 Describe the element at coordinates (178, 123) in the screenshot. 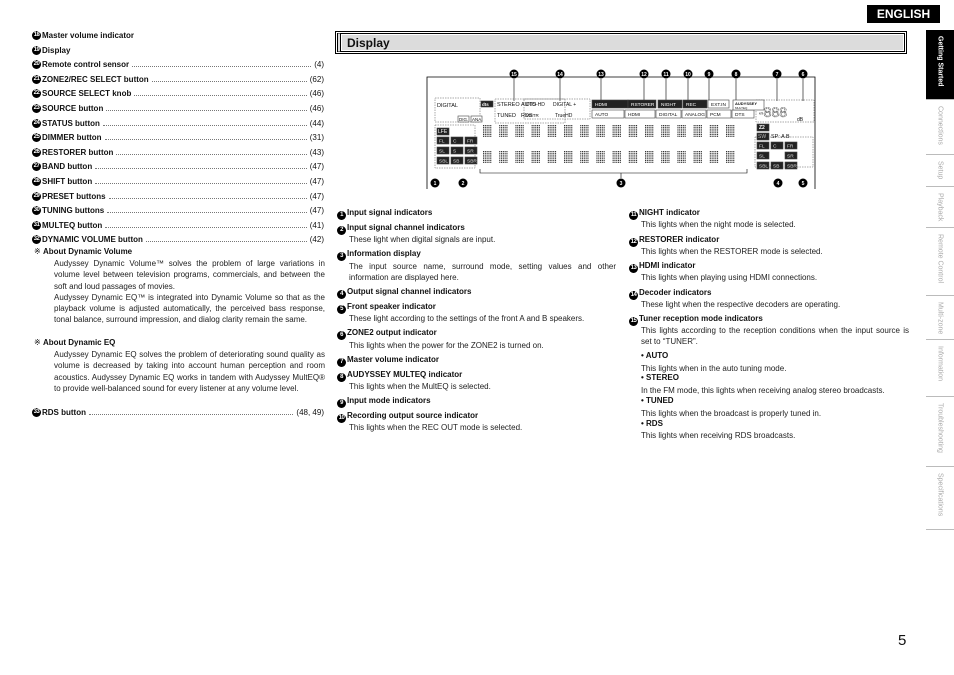

I see `part-list-item: 24 STATUS button (44)` at that location.